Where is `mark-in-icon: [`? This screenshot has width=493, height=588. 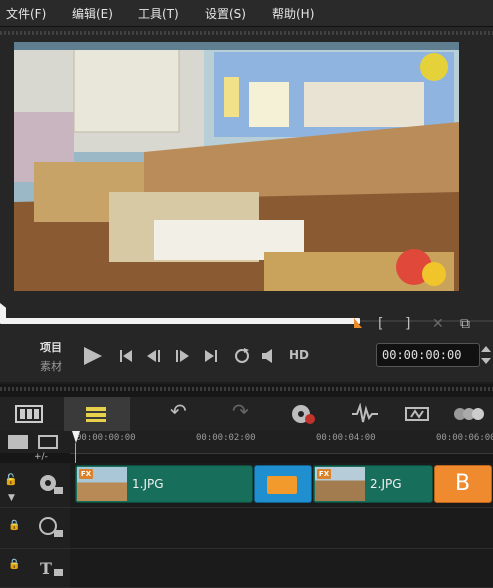
mark-in-icon: [ is located at coordinates (380, 324).